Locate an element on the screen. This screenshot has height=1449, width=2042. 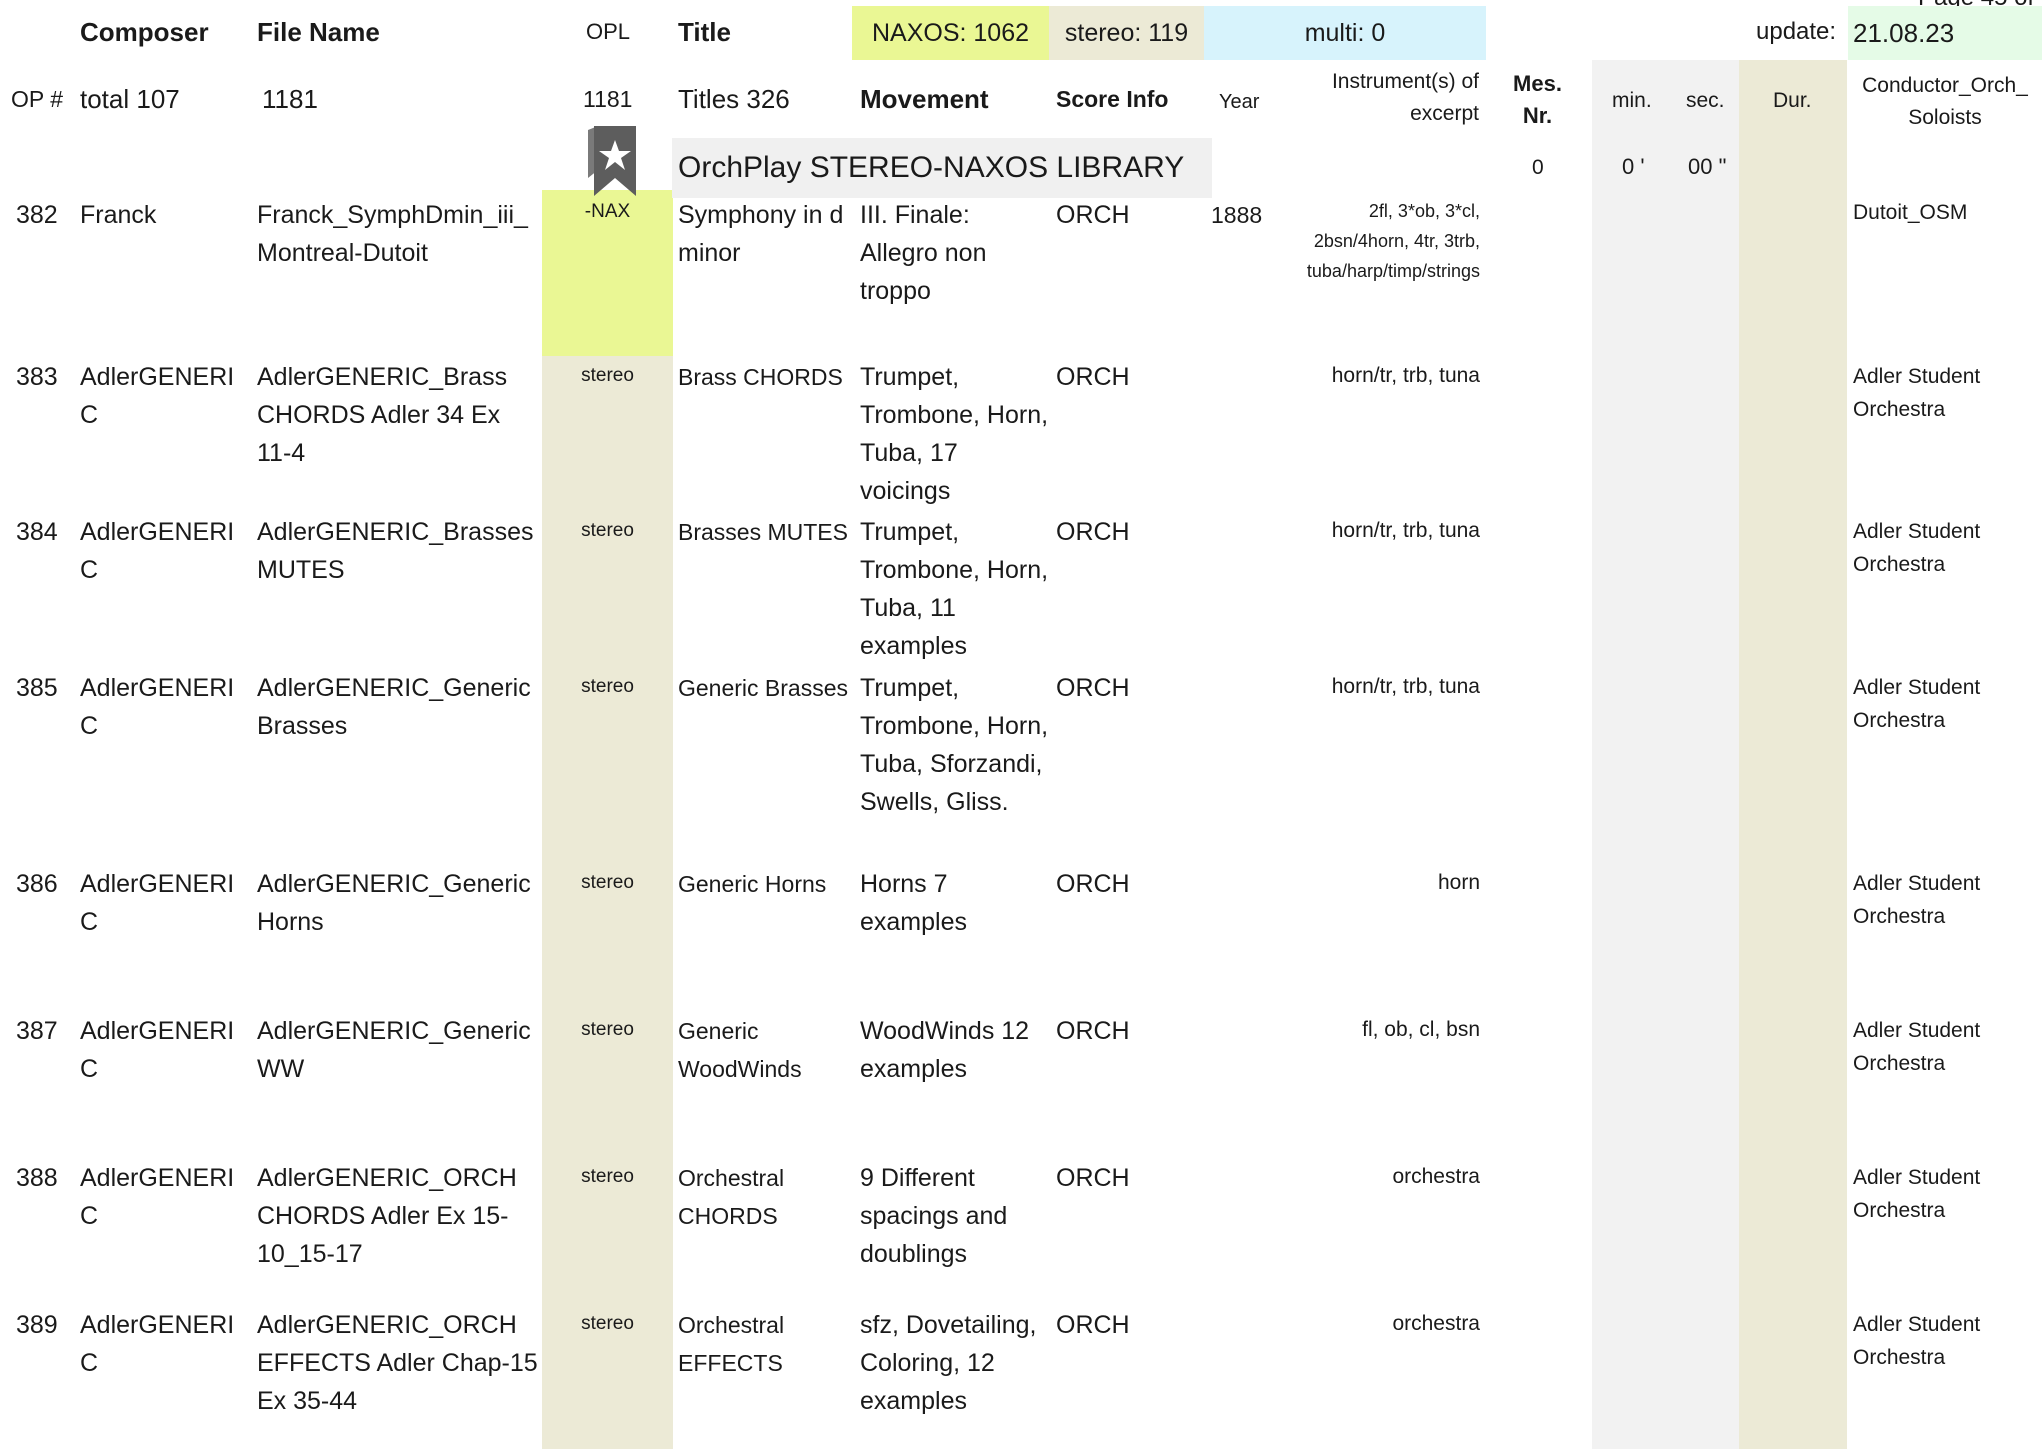
duration-header: Dur. is located at coordinates (1792, 100).